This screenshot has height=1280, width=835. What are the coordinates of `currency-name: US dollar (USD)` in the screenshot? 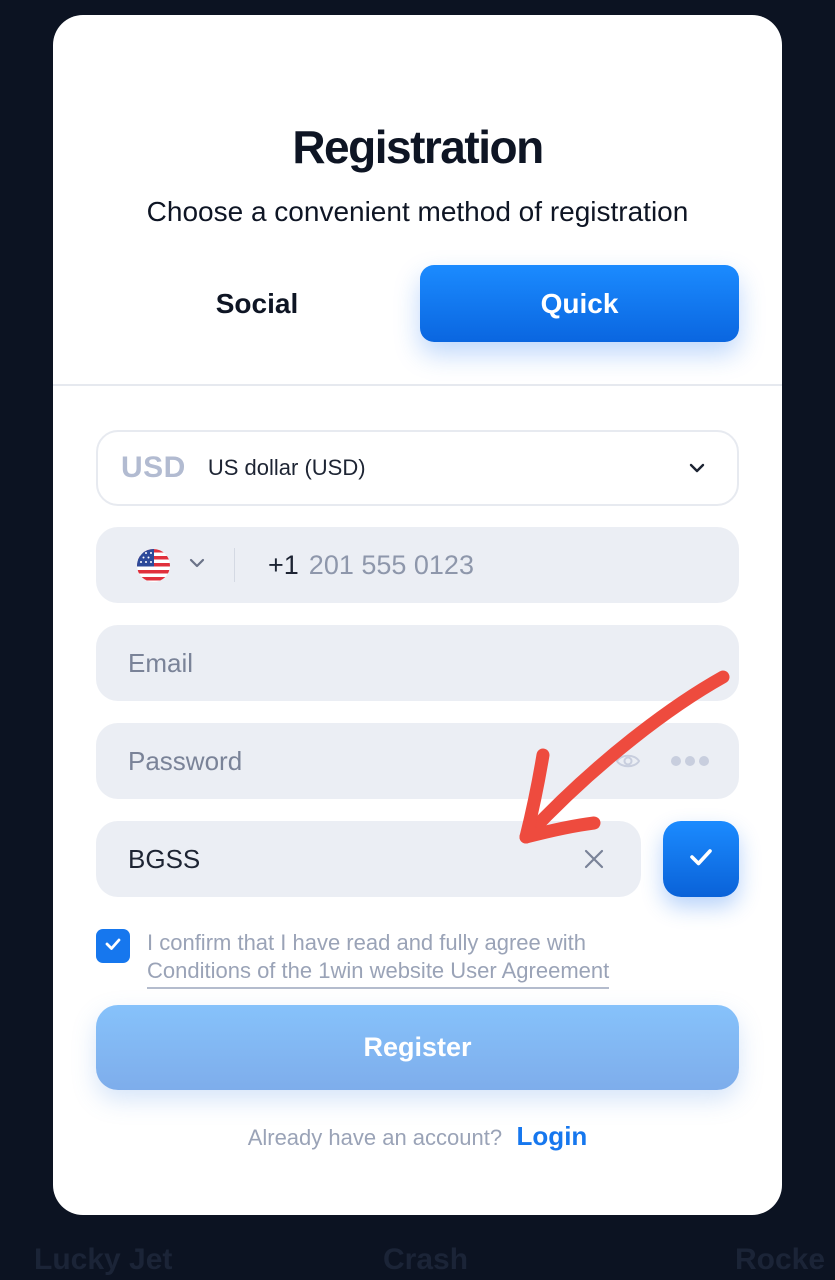 It's located at (286, 467).